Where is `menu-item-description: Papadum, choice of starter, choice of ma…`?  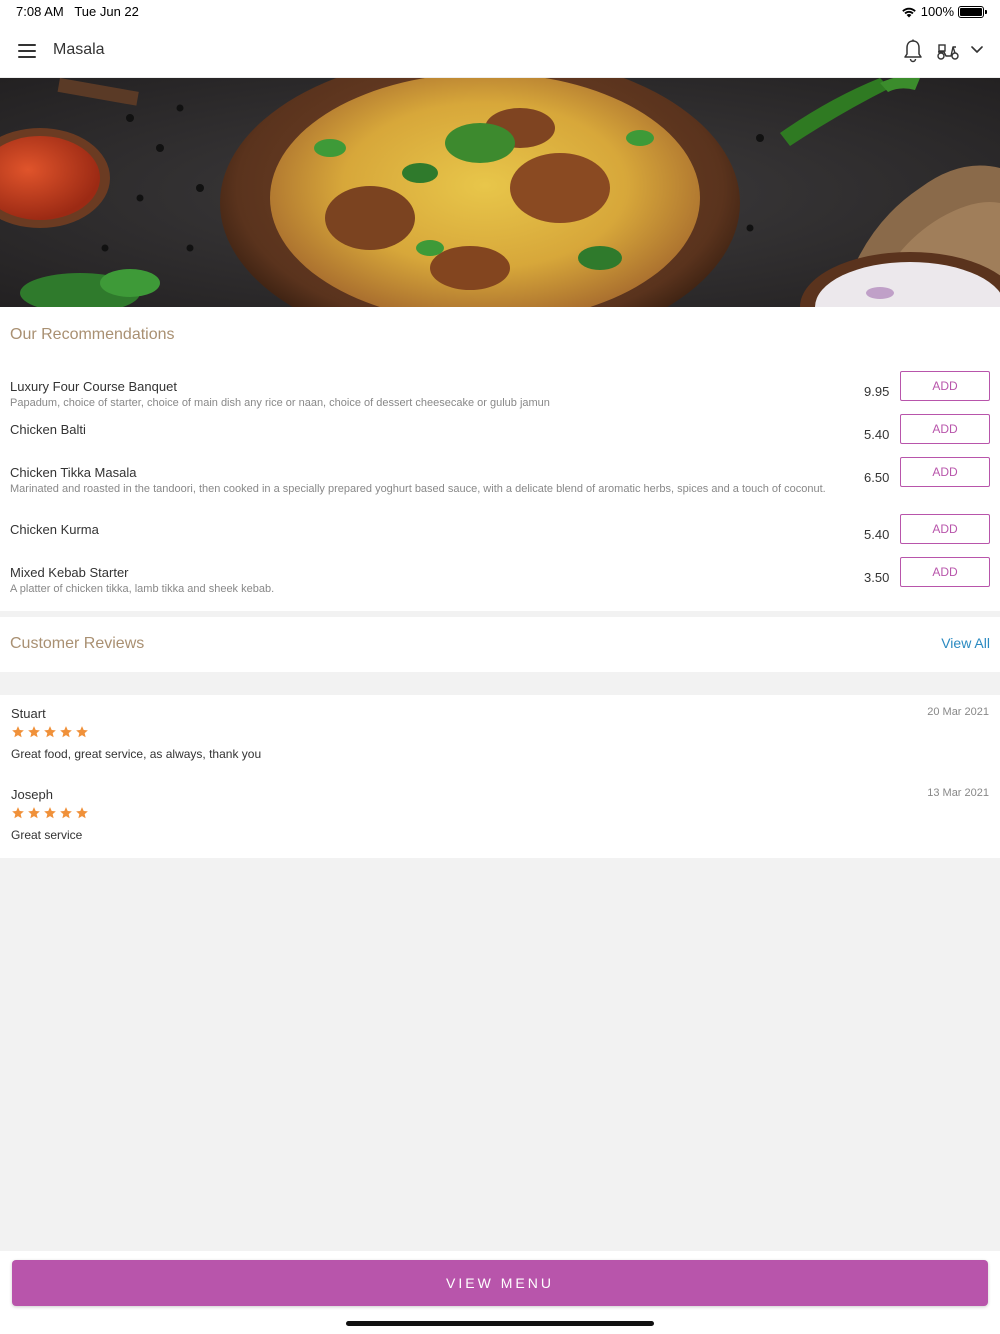 menu-item-description: Papadum, choice of starter, choice of ma… is located at coordinates (280, 403).